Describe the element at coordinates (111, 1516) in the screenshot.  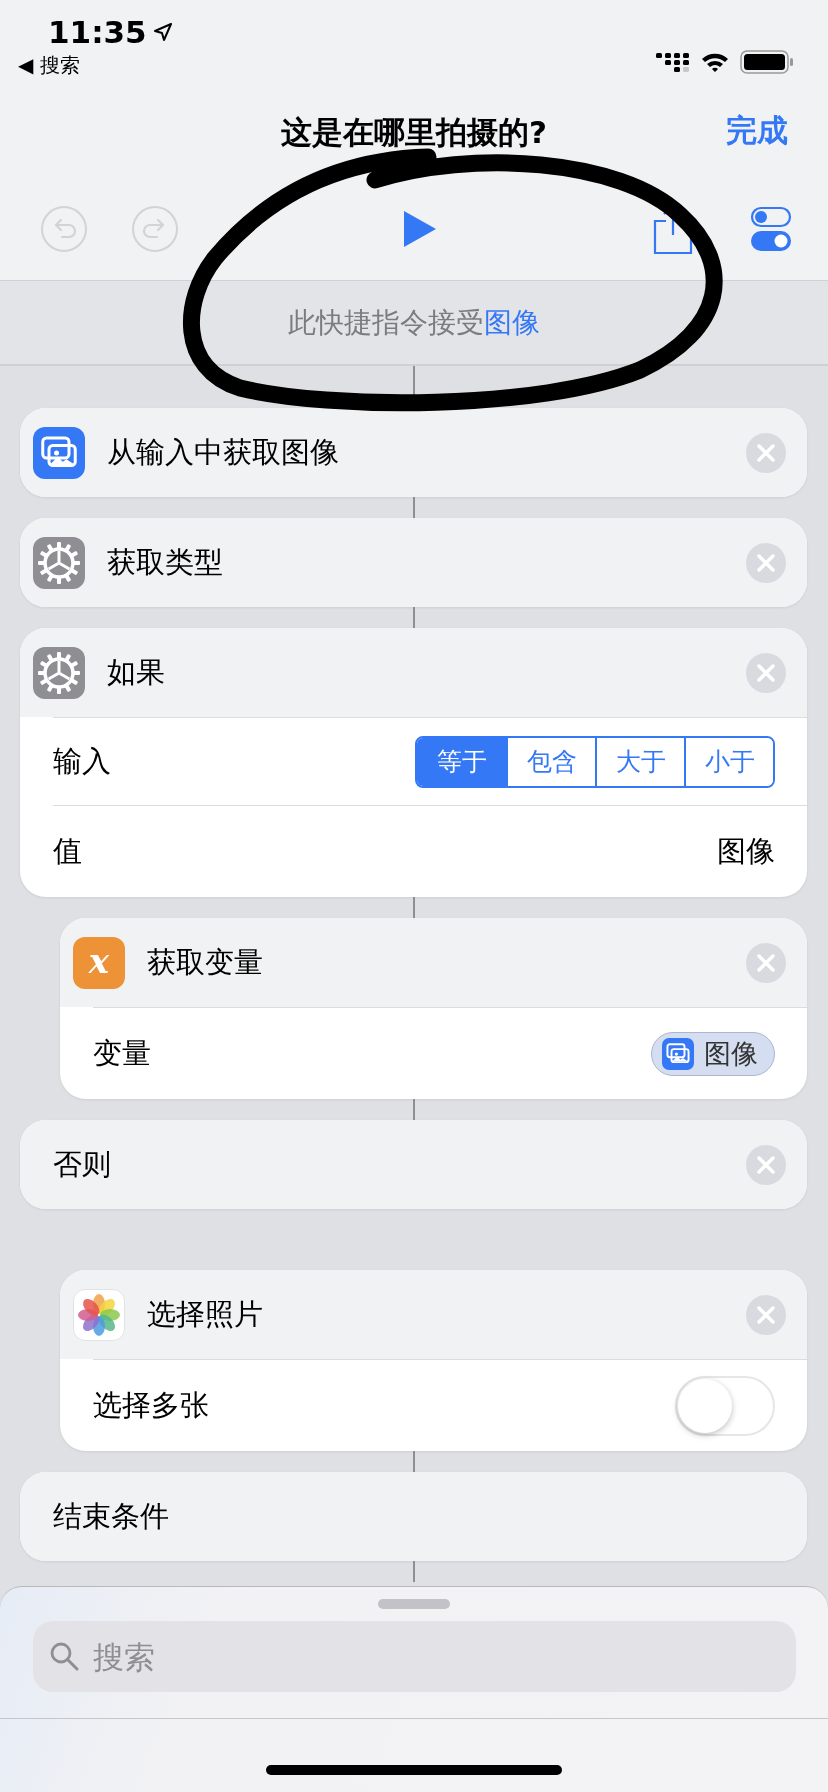
I see `action-title: 结束条件` at that location.